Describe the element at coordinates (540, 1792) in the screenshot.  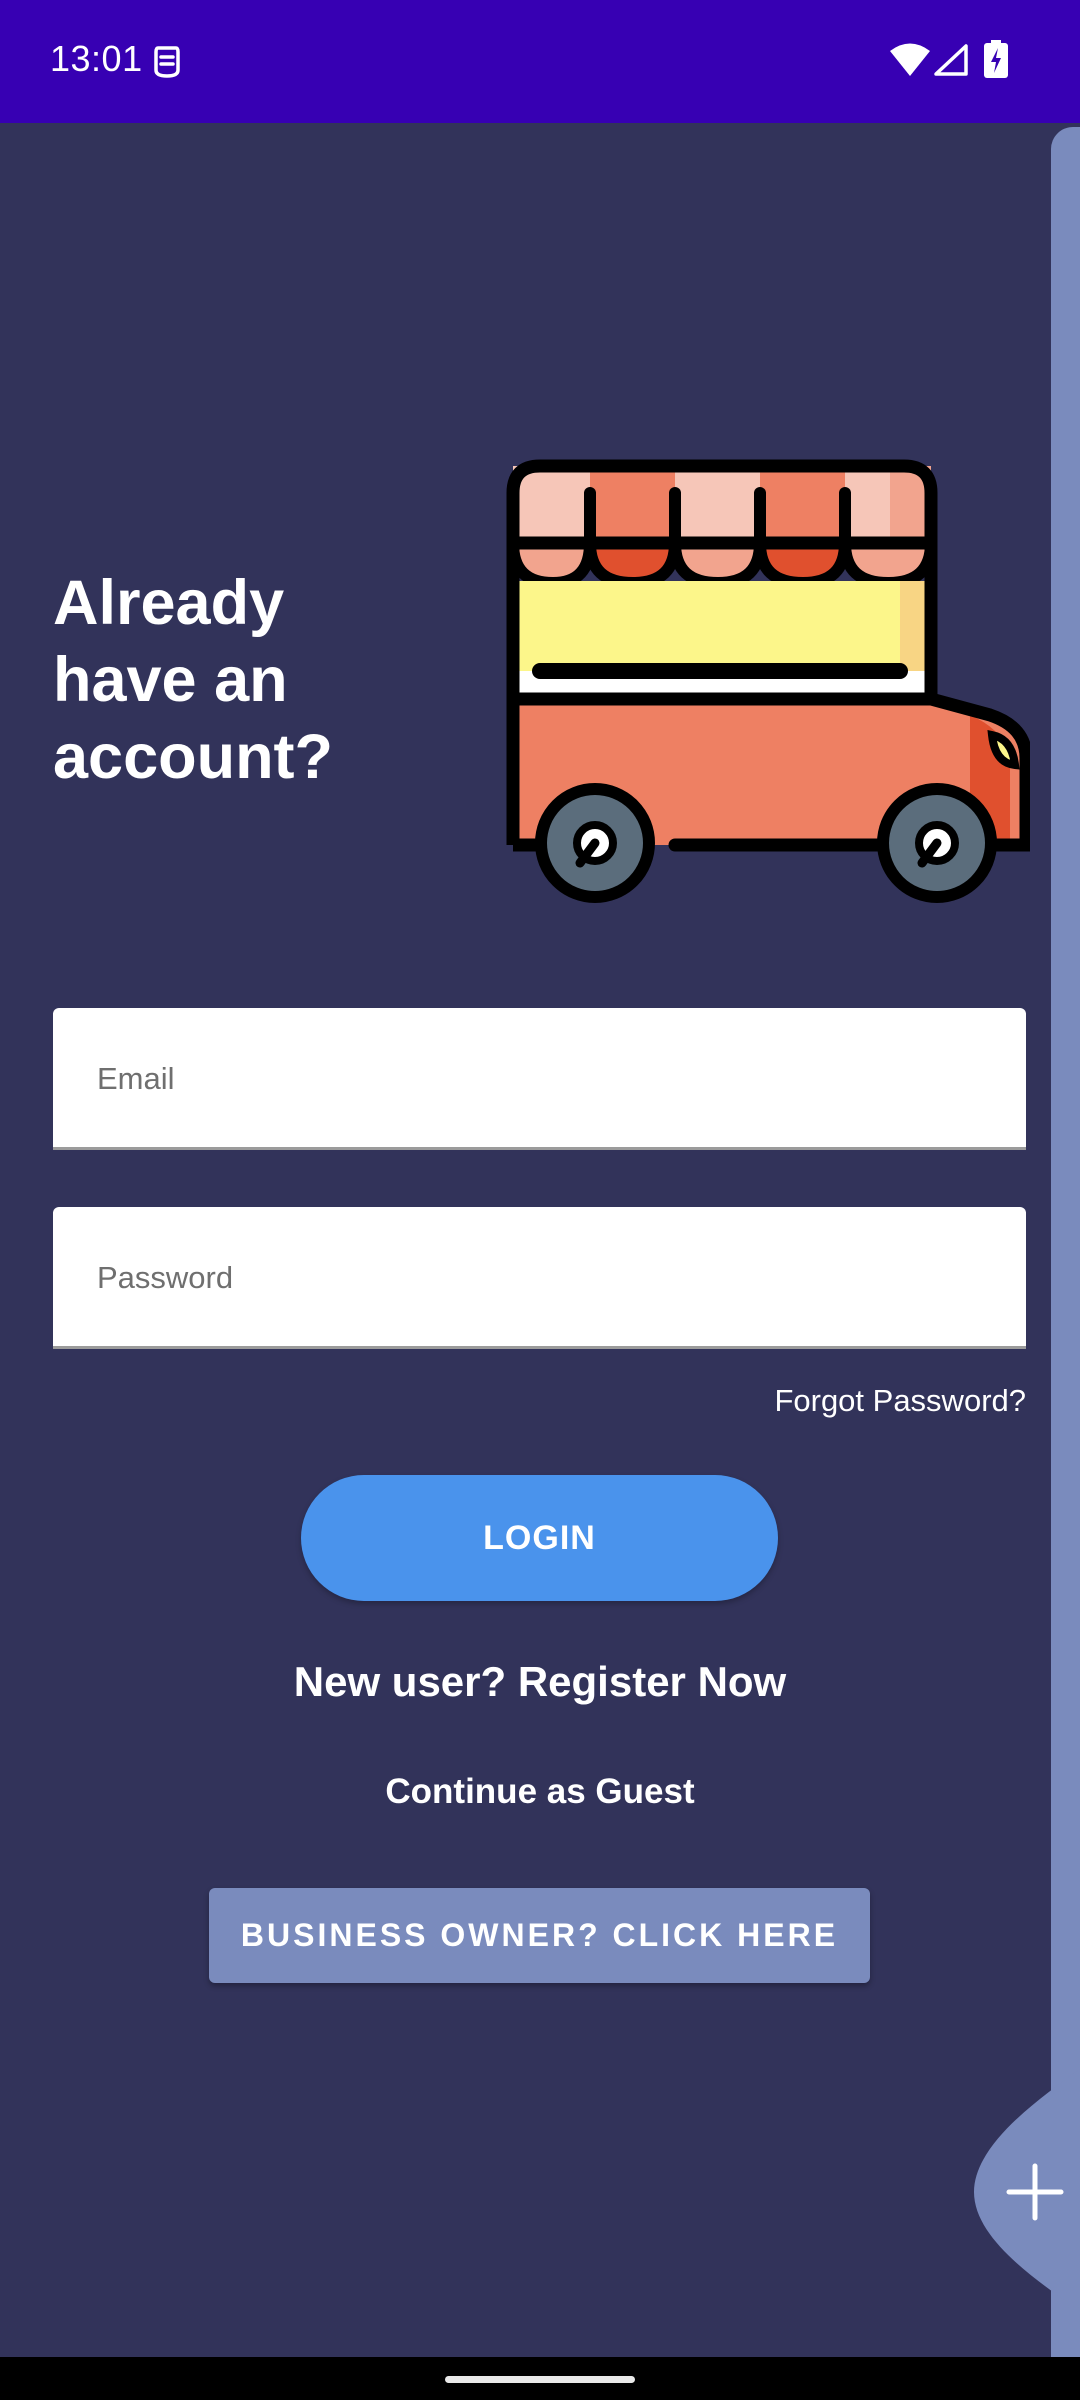
I see `continue-as-guest-link: Continue as Guest` at that location.